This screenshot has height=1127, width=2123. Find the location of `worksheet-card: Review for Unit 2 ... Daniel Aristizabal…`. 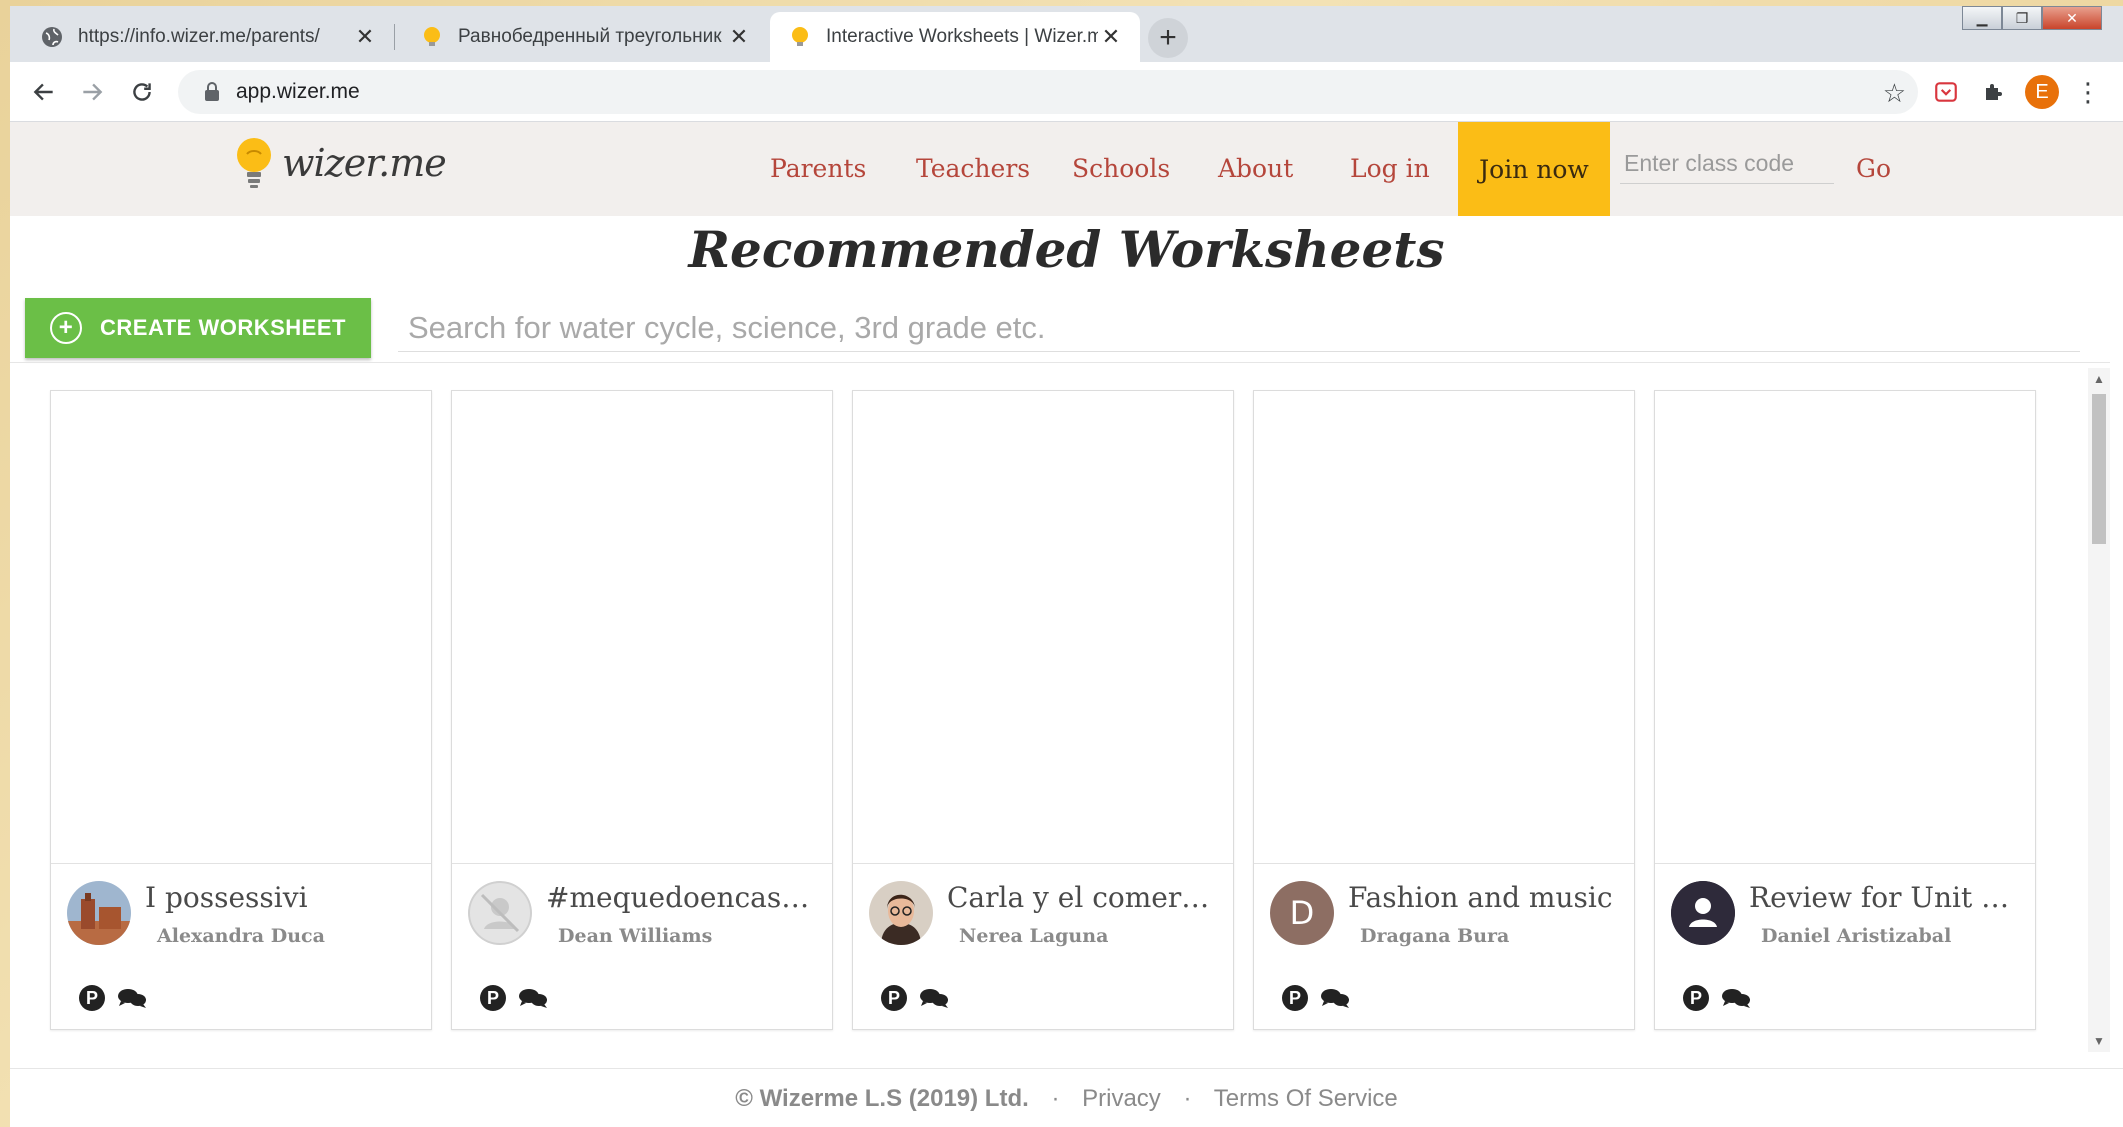

worksheet-card: Review for Unit 2 ... Daniel Aristizabal… is located at coordinates (1845, 710).